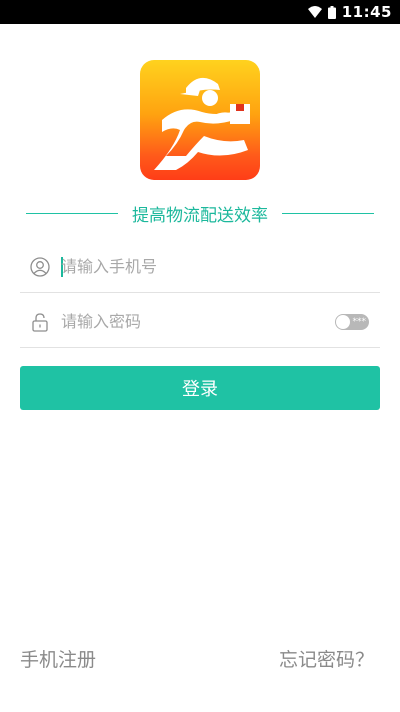 This screenshot has width=400, height=712. What do you see at coordinates (200, 12) in the screenshot?
I see `status-bar: 11:45` at bounding box center [200, 12].